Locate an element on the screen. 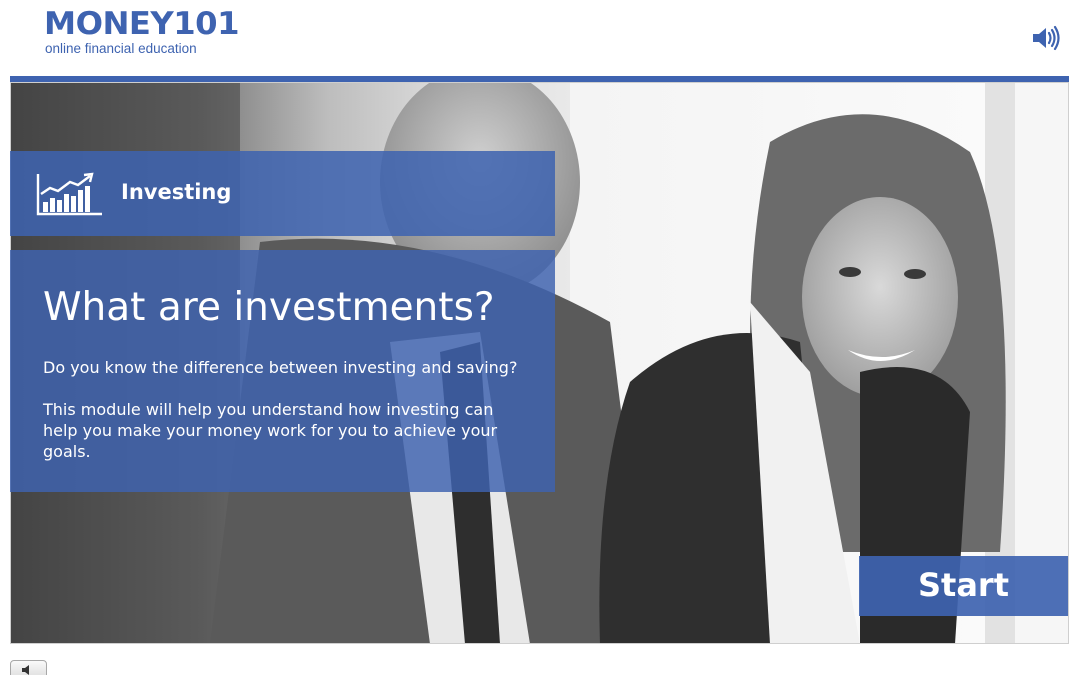 This screenshot has width=1080, height=675. logo-tagline: online financial education is located at coordinates (121, 48).